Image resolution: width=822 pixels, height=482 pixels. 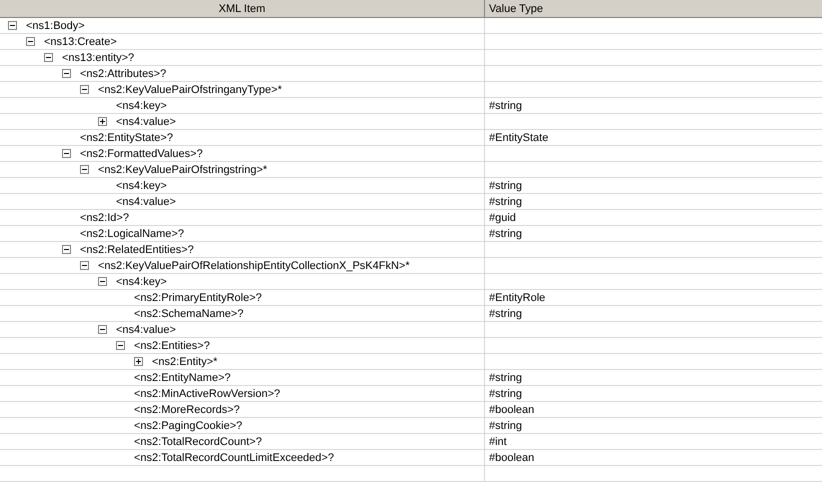 What do you see at coordinates (182, 378) in the screenshot?
I see `xml-item-label: <ns2:EntityName>?` at bounding box center [182, 378].